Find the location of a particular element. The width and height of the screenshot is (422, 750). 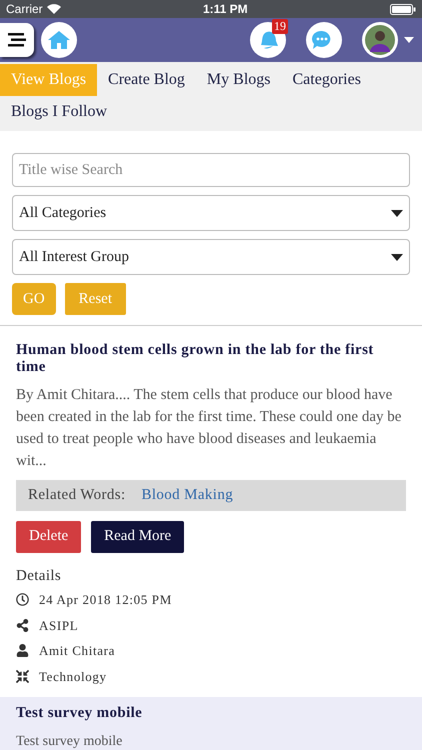

tab: Categories is located at coordinates (327, 80).